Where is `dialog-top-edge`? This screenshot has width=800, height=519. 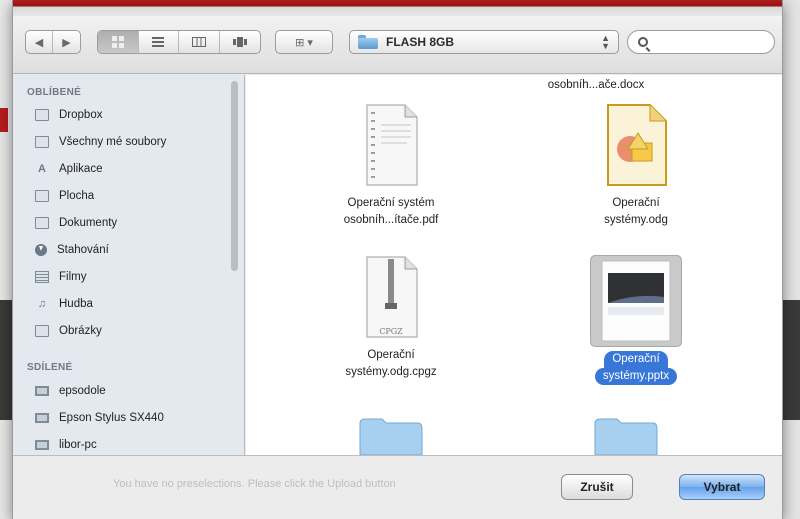
dialog-top-edge is located at coordinates (397, 8).